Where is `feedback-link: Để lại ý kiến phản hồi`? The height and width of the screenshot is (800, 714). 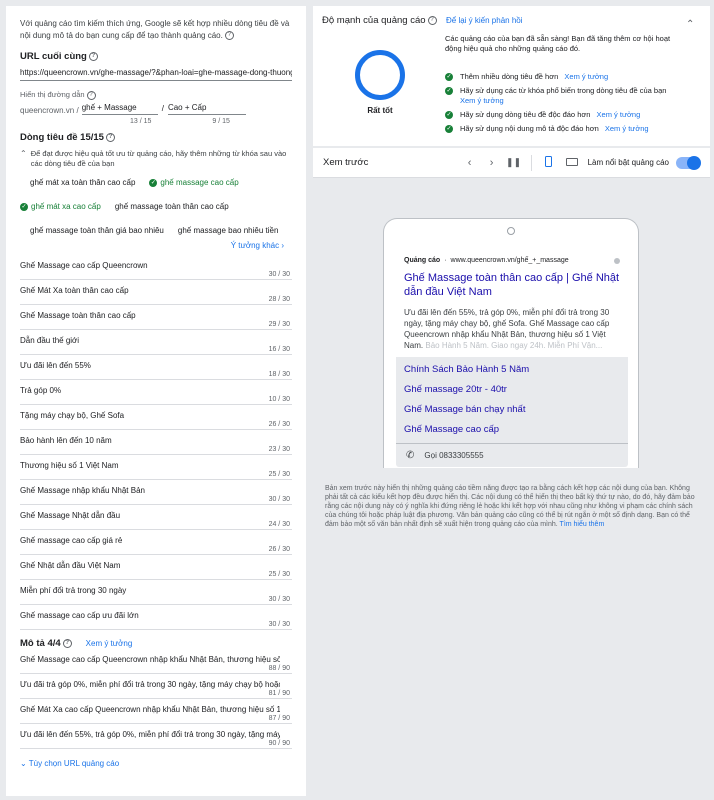
feedback-link: Để lại ý kiến phản hồi is located at coordinates (484, 20).